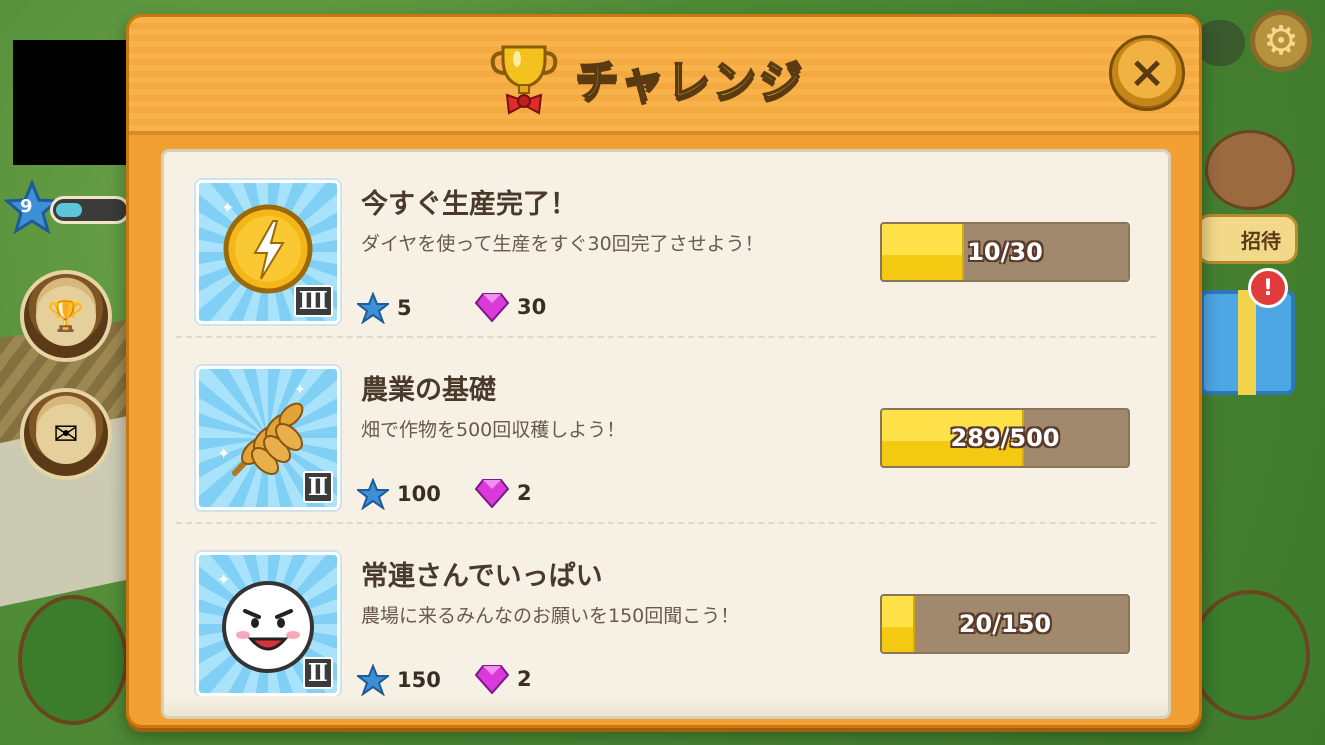  I want to click on progress-text: 10/30, so click(1005, 252).